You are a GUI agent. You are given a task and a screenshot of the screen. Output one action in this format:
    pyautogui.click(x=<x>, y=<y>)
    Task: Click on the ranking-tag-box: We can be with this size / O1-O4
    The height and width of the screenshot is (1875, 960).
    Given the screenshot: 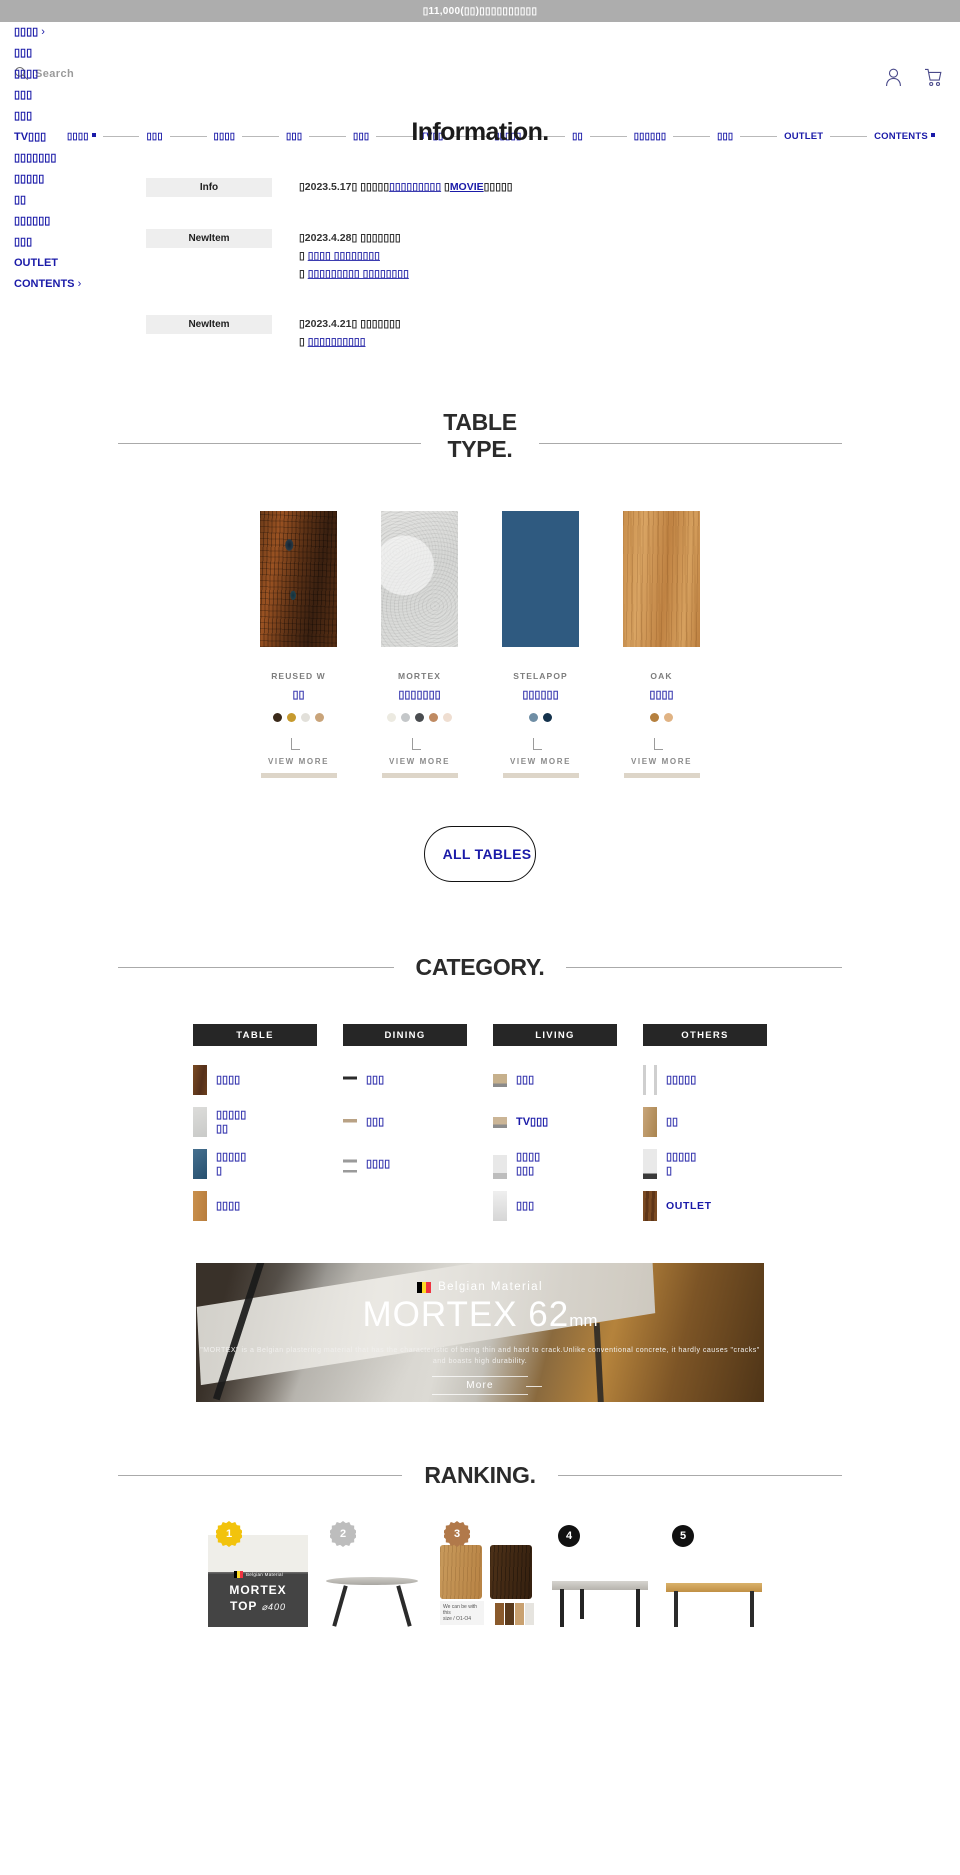 What is the action you would take?
    pyautogui.click(x=462, y=1613)
    